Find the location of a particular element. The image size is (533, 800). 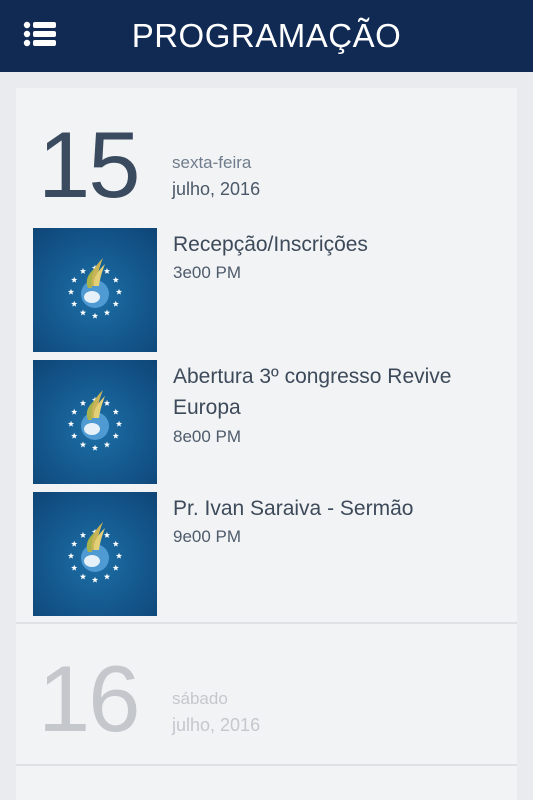

event-title: Recepção/Inscrições is located at coordinates (270, 244).